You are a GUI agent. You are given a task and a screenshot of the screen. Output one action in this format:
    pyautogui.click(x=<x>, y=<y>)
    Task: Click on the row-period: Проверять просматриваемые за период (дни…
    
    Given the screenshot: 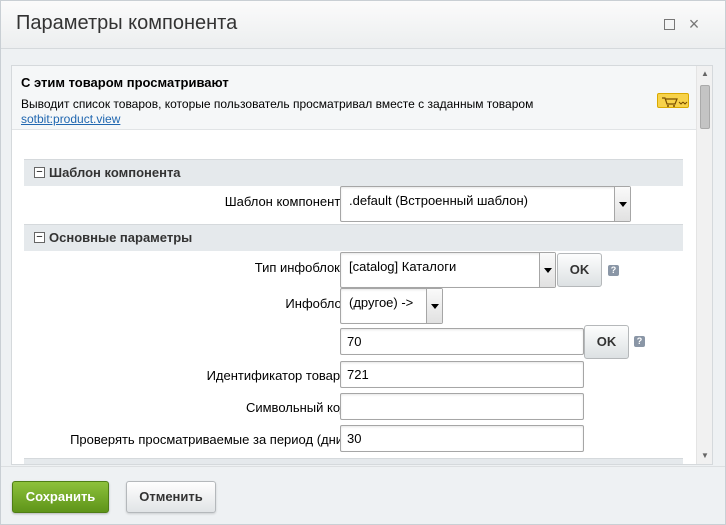 What is the action you would take?
    pyautogui.click(x=353, y=439)
    